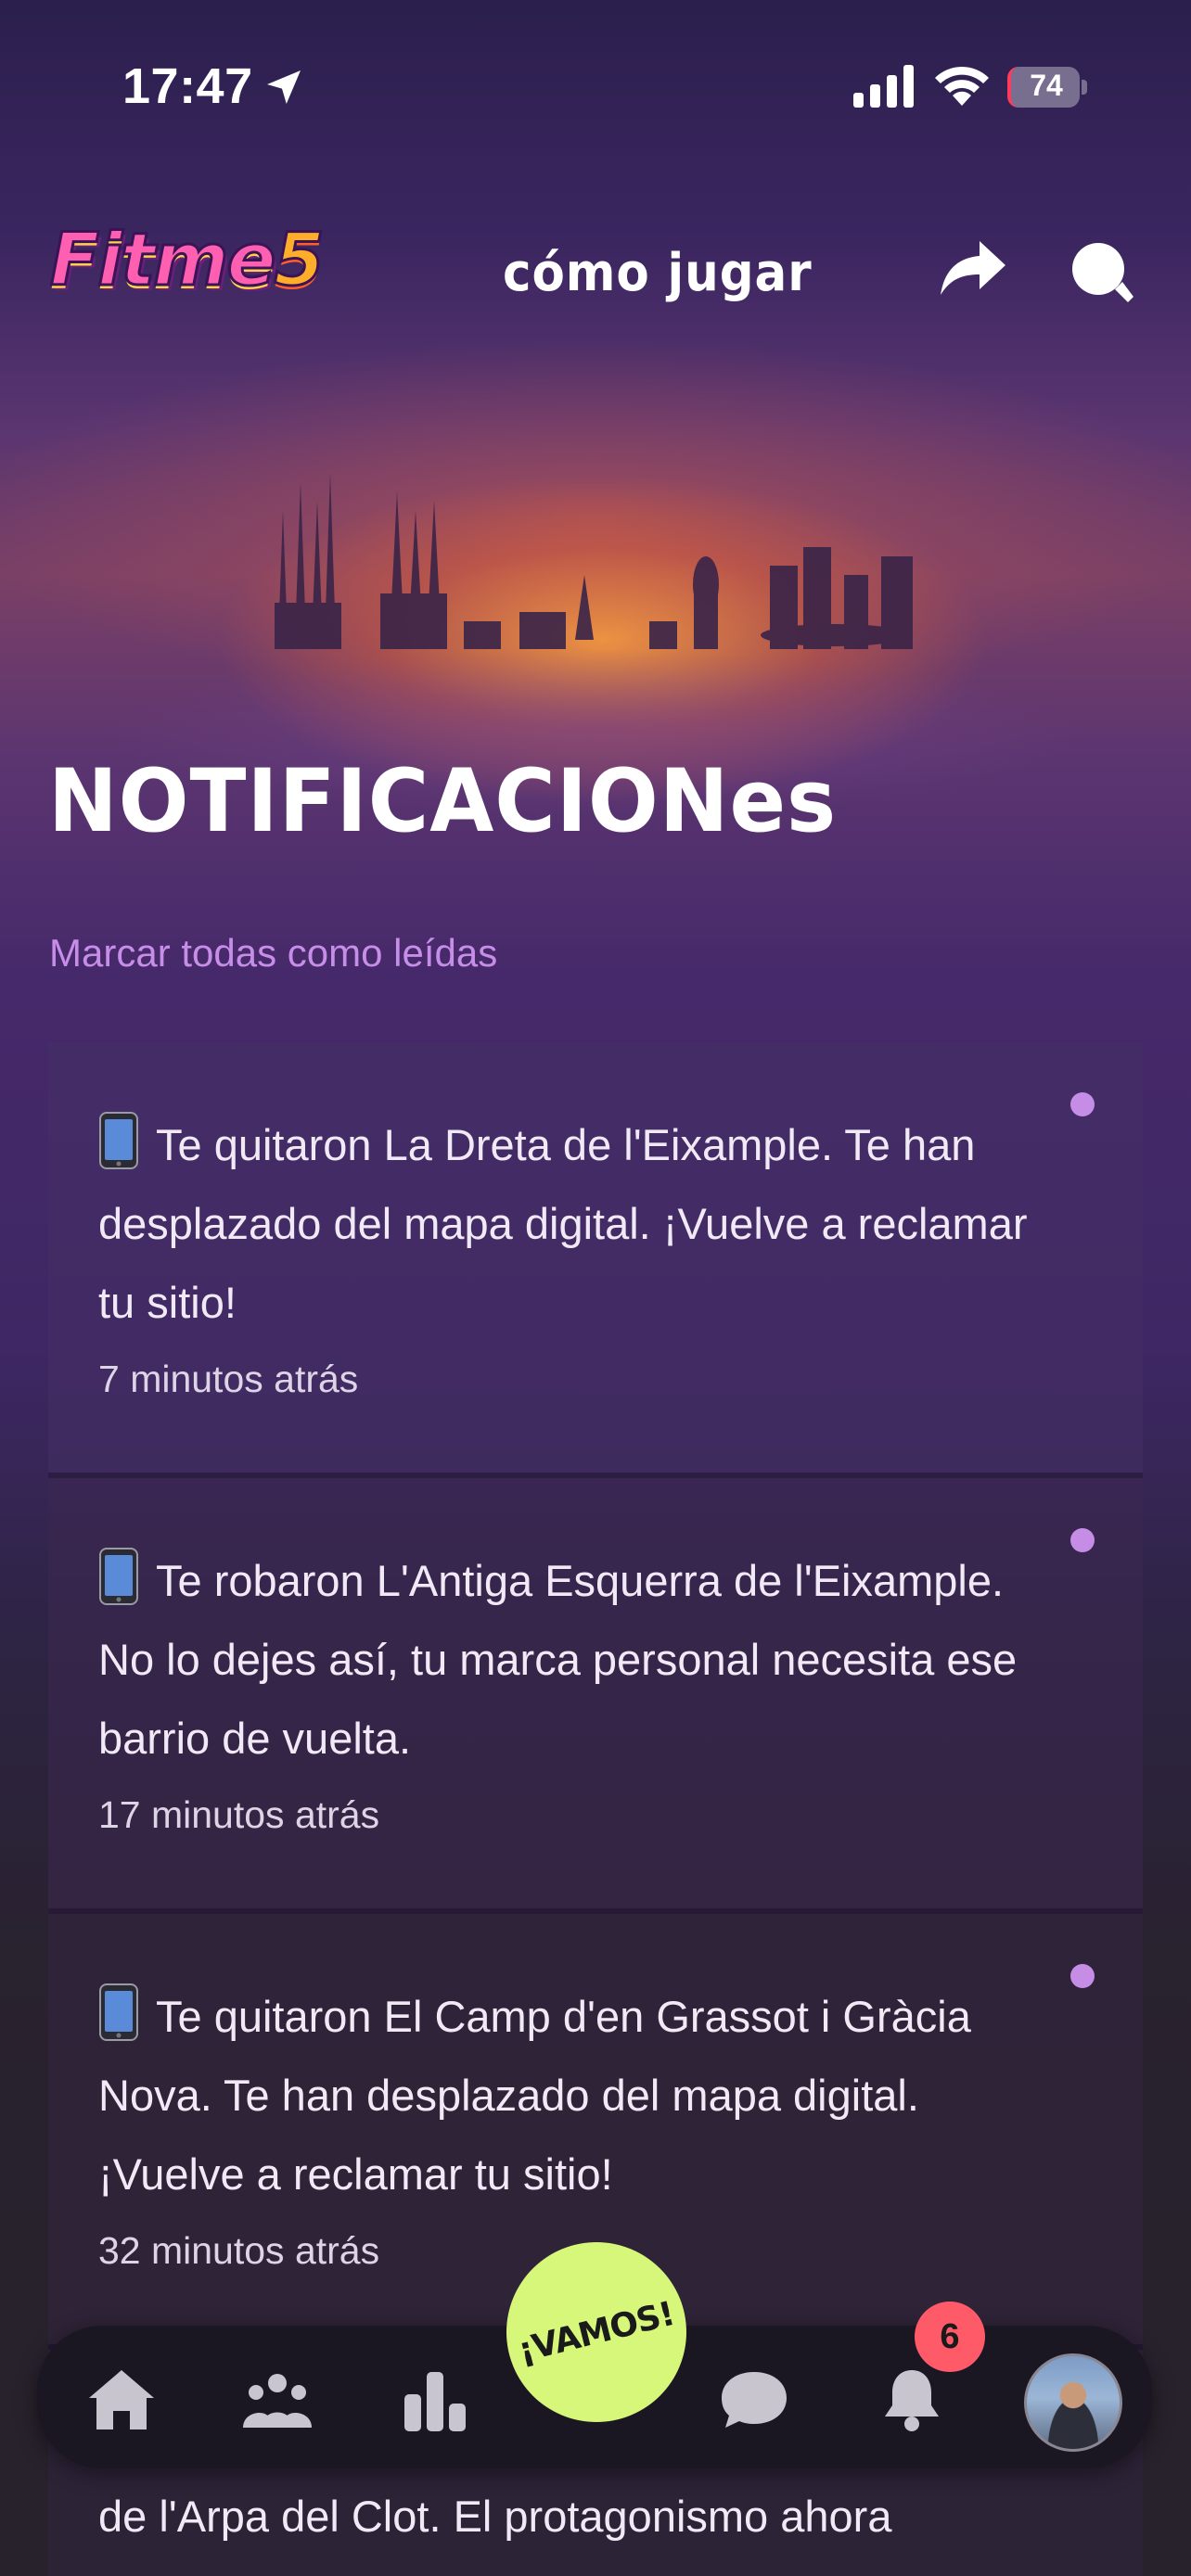 The height and width of the screenshot is (2576, 1191). Describe the element at coordinates (962, 86) in the screenshot. I see `wifi-icon` at that location.